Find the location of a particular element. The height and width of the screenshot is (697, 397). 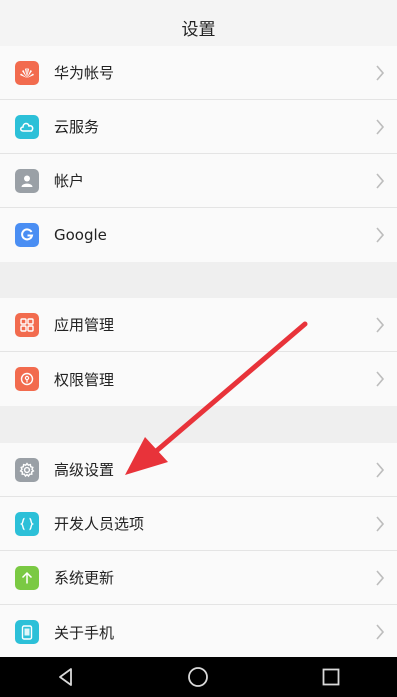

home-circle-icon is located at coordinates (198, 677).